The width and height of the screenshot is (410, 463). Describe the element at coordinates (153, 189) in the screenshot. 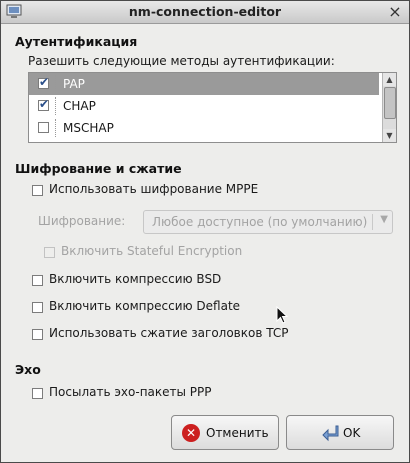

I see `use-mppe-label: Использовать шифрование MPPE` at that location.